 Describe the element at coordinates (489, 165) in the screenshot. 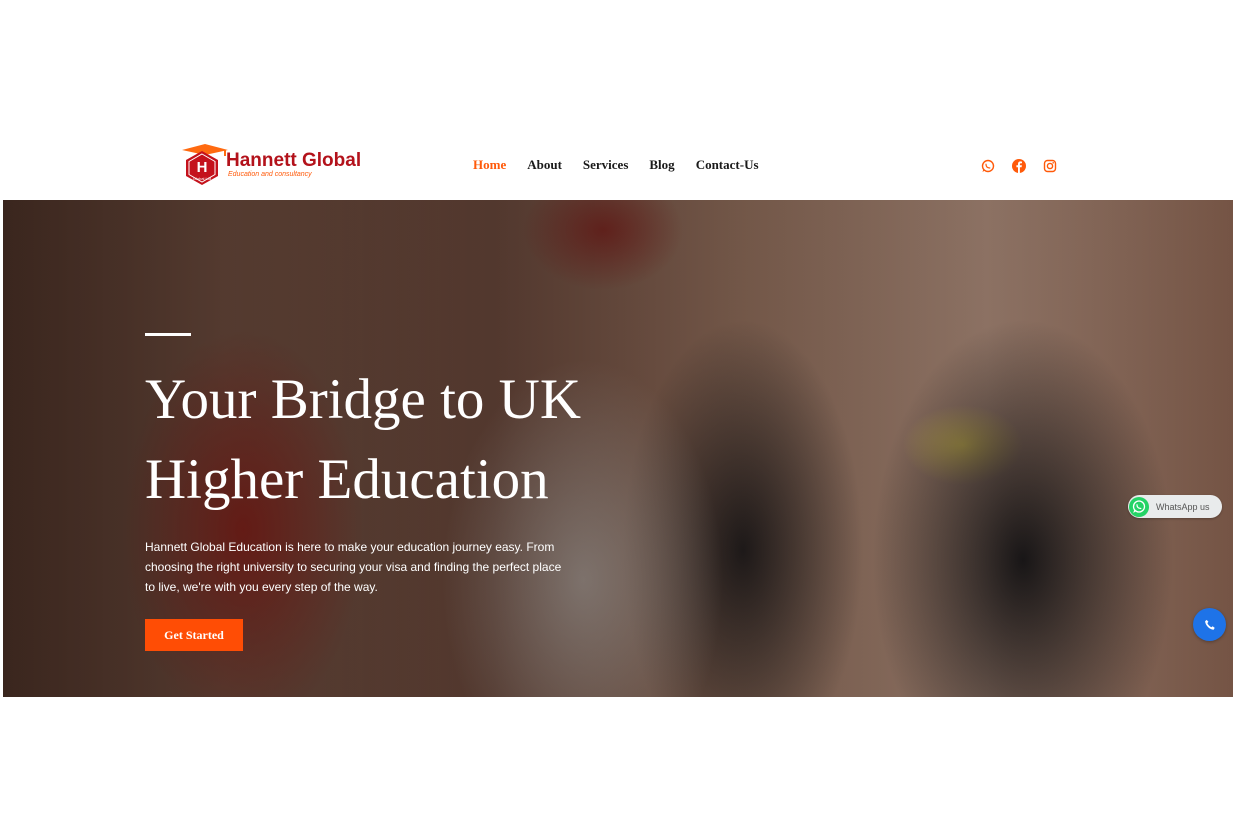

I see `nav-item-home: Home` at that location.